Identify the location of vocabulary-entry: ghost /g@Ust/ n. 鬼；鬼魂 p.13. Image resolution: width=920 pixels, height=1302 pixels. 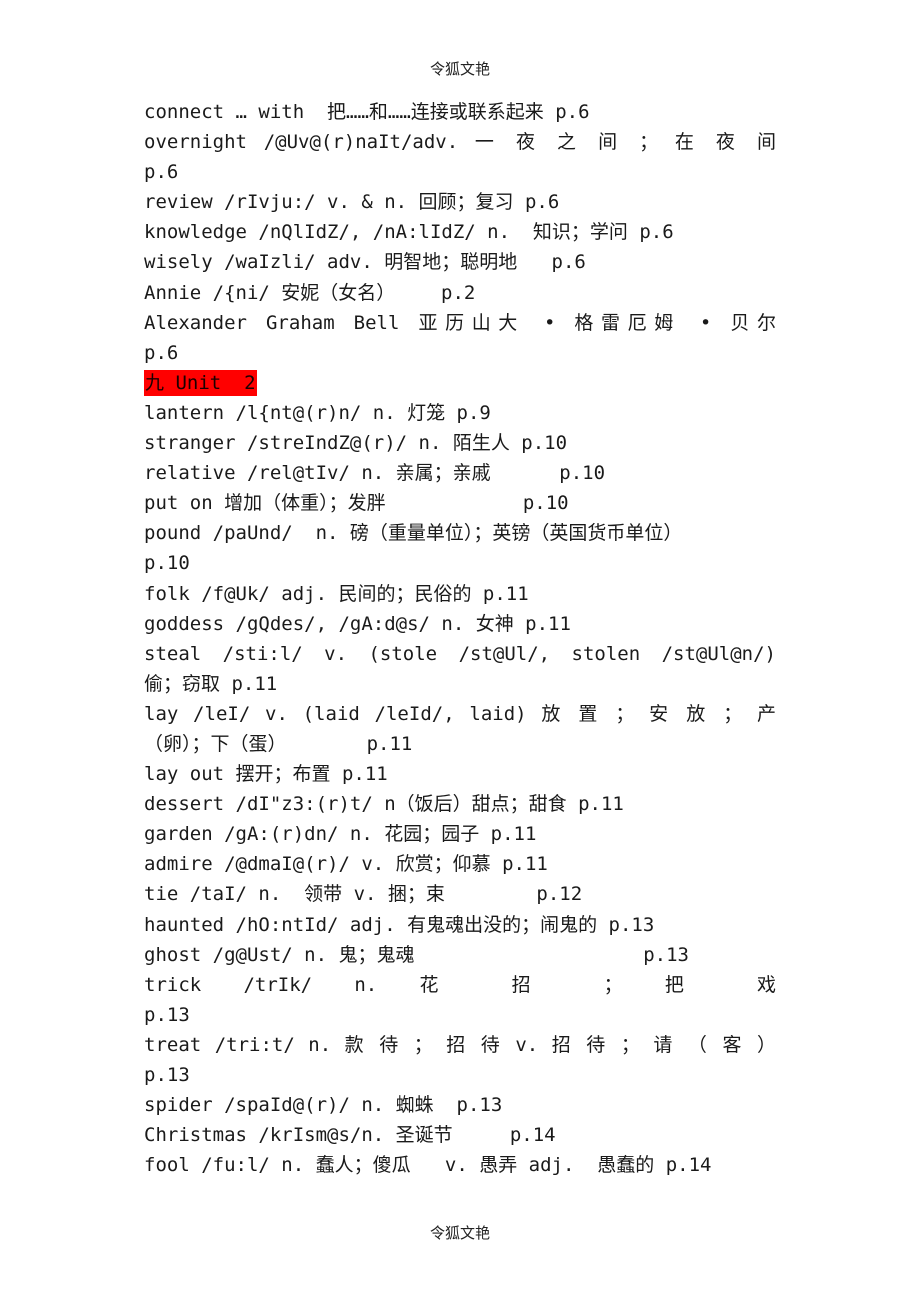
(416, 954).